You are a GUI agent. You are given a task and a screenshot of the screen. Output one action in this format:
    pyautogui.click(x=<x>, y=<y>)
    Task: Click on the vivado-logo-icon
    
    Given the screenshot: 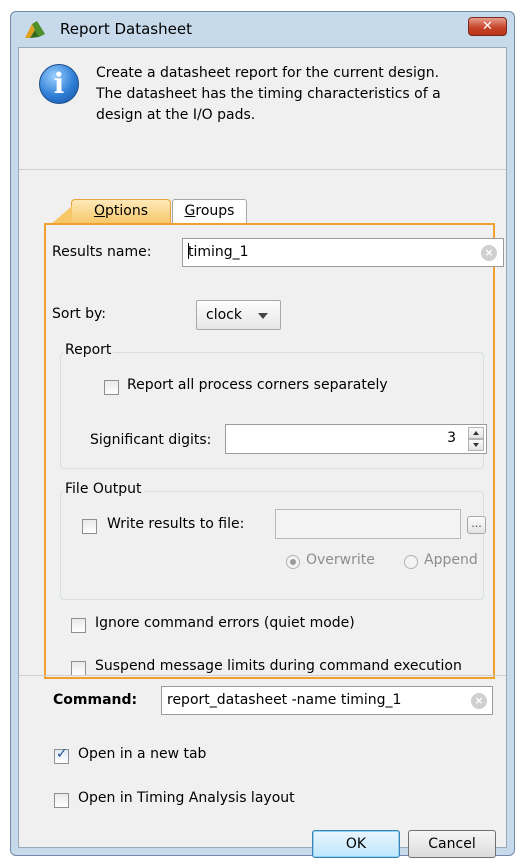 What is the action you would take?
    pyautogui.click(x=35, y=29)
    